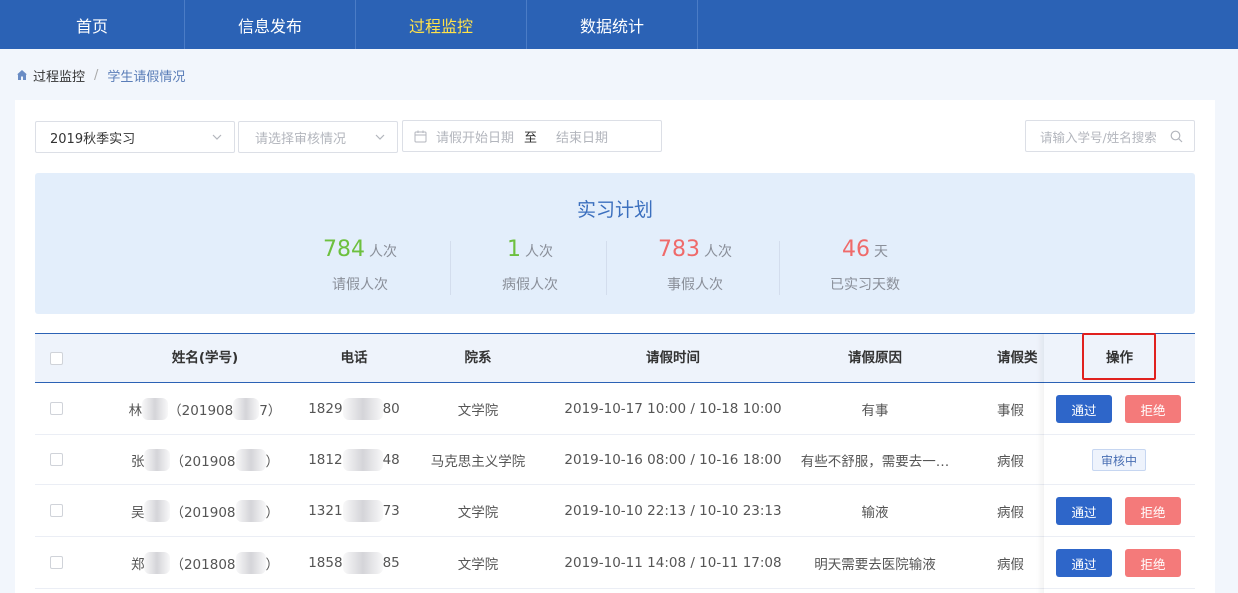 Image resolution: width=1238 pixels, height=593 pixels. Describe the element at coordinates (135, 410) in the screenshot. I see `name-text: 林` at that location.